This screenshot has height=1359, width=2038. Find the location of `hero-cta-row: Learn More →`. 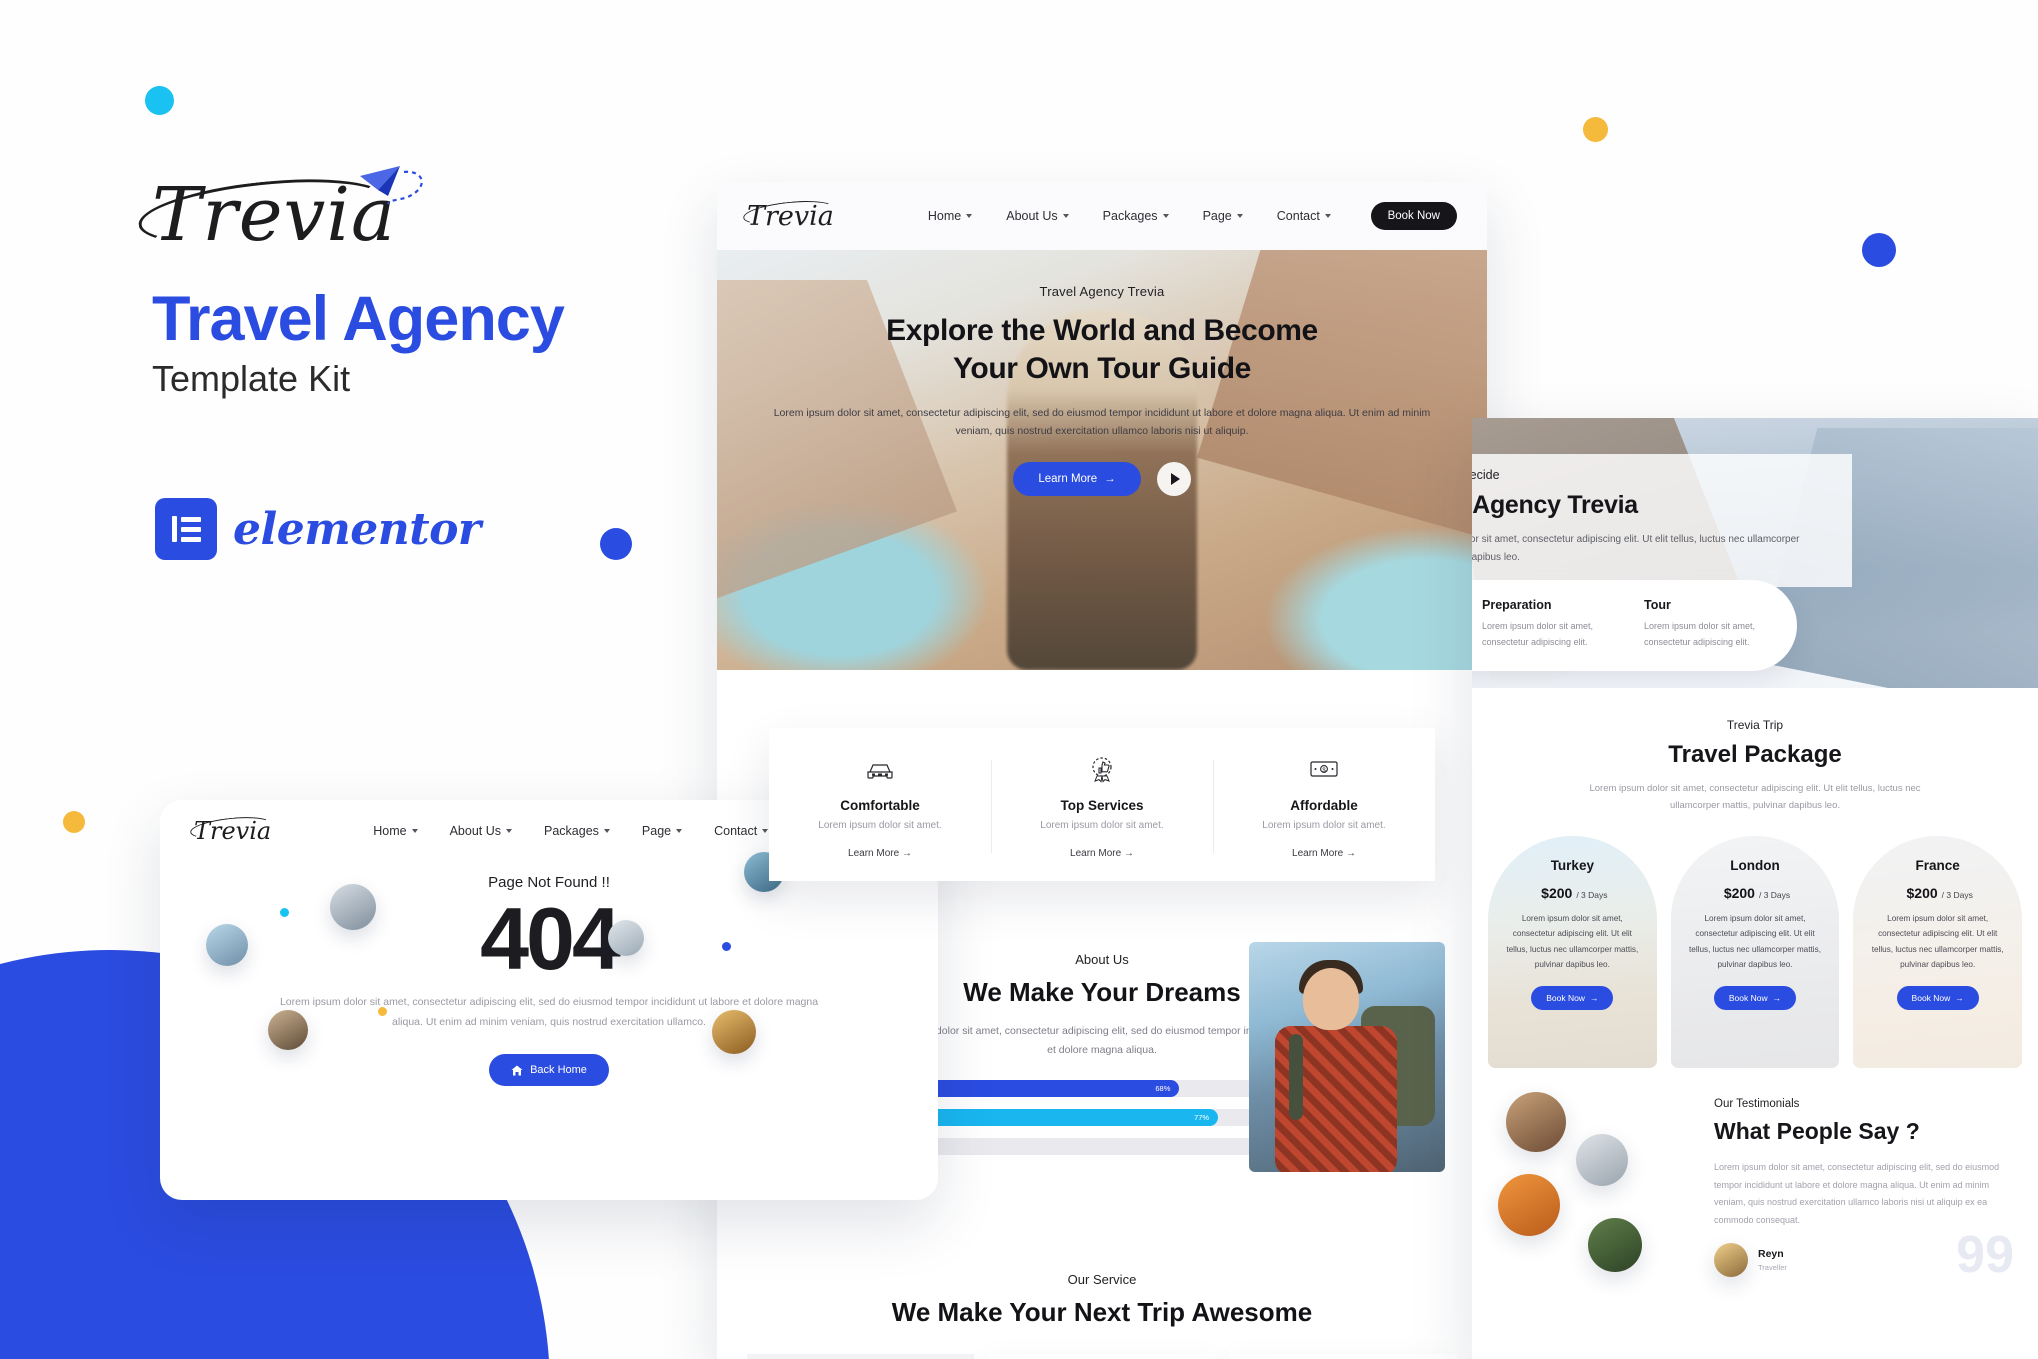

hero-cta-row: Learn More → is located at coordinates (1102, 479).